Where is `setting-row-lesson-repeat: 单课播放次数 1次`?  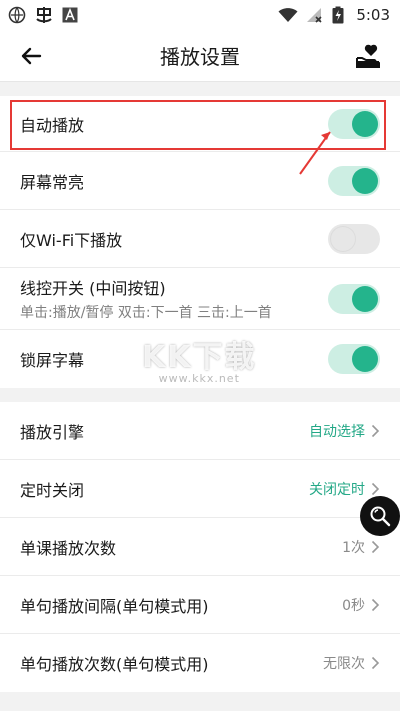 setting-row-lesson-repeat: 单课播放次数 1次 is located at coordinates (200, 547).